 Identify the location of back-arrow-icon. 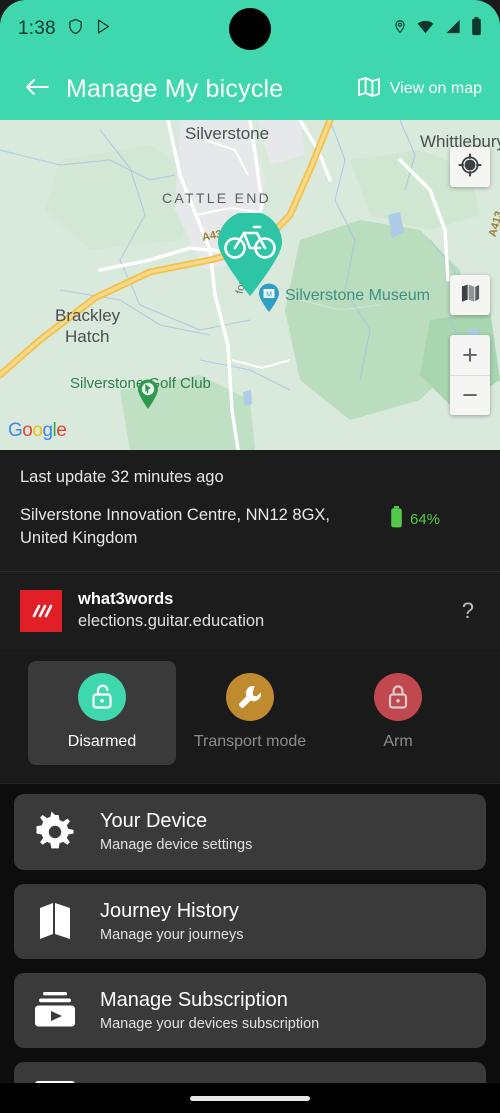
(37, 89).